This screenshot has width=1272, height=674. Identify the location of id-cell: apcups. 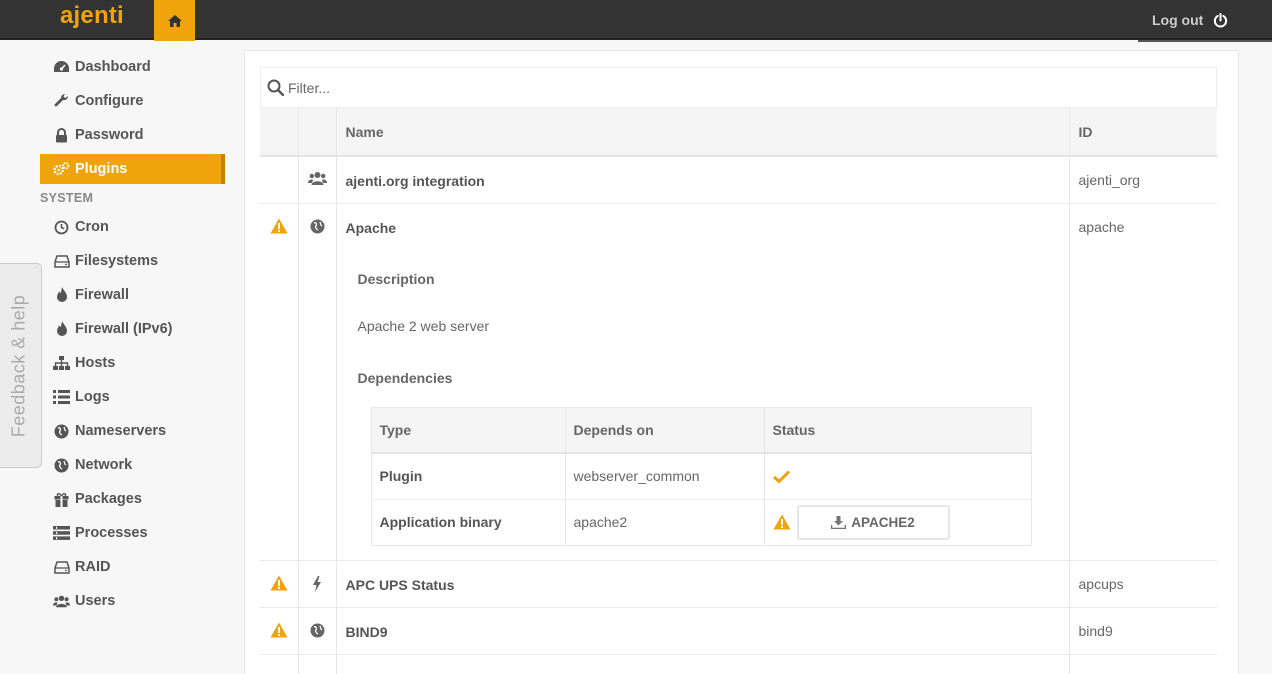
(1143, 583).